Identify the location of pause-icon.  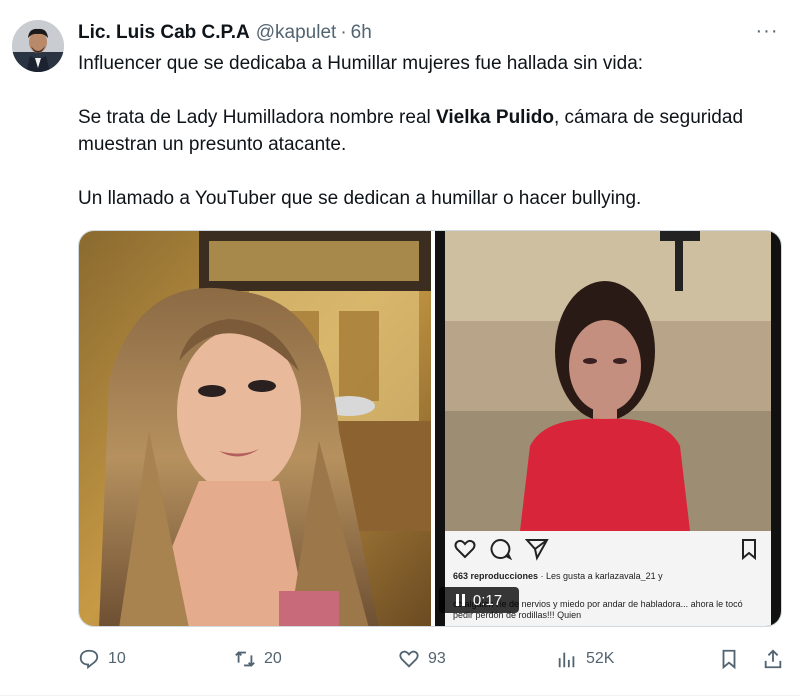
(460, 600).